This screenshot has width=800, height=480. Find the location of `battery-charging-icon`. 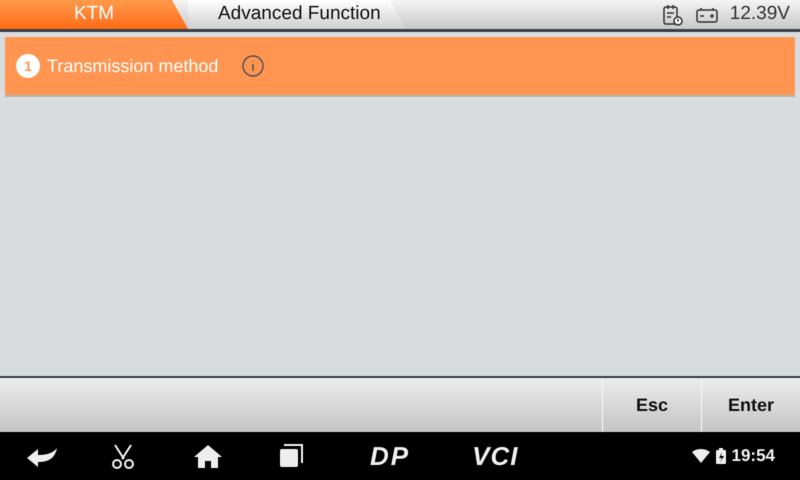

battery-charging-icon is located at coordinates (721, 456).